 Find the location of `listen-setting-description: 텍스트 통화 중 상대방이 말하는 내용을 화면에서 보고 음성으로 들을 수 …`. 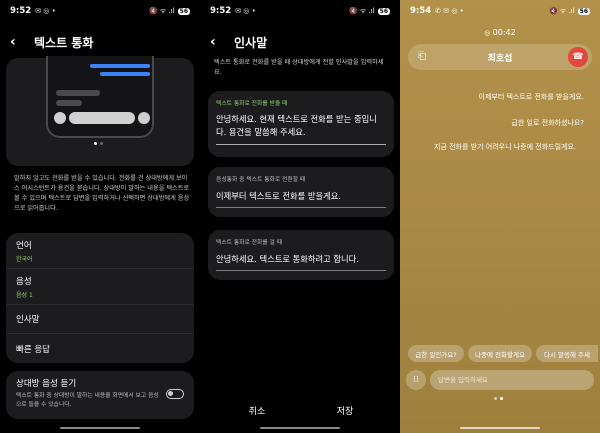

listen-setting-description: 텍스트 통화 중 상대방이 말하는 내용을 화면에서 보고 음성으로 들을 수 … is located at coordinates (87, 400).